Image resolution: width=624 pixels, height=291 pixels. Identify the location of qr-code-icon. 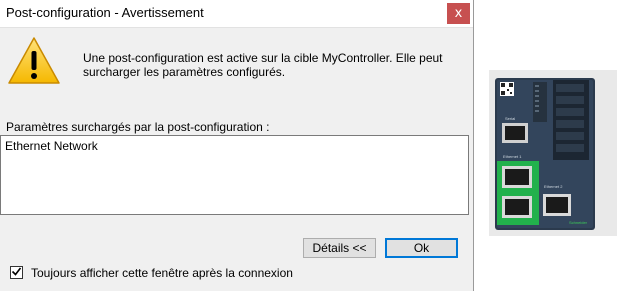
(507, 89).